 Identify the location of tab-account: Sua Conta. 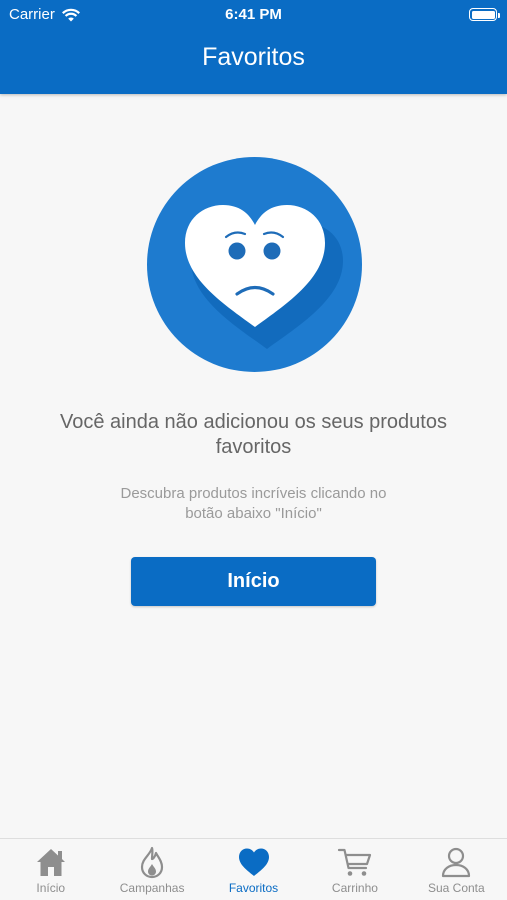
(456, 869).